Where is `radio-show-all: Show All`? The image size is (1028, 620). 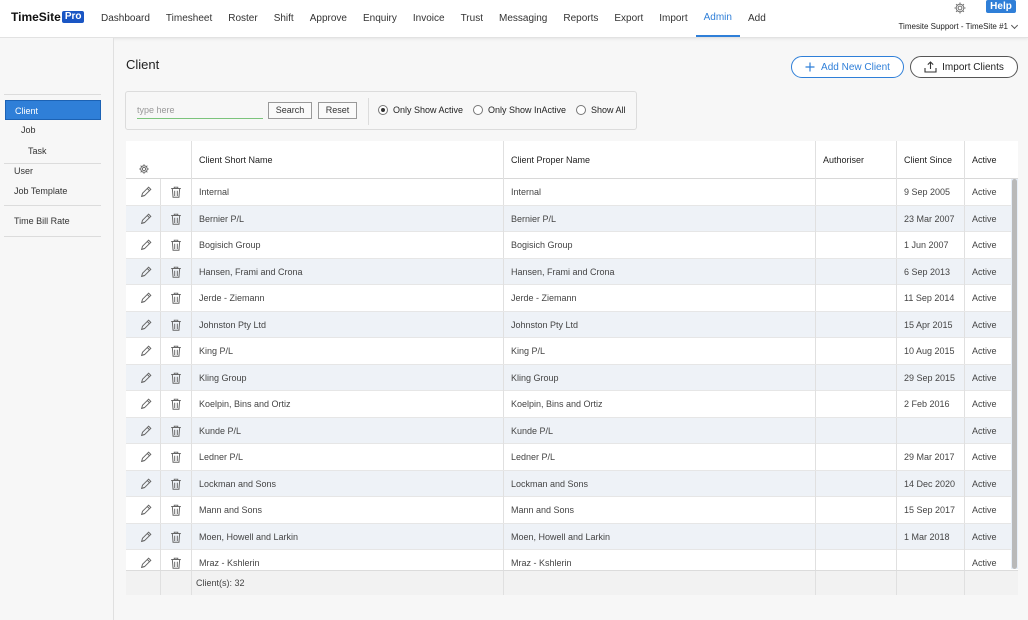
radio-show-all: Show All is located at coordinates (601, 110).